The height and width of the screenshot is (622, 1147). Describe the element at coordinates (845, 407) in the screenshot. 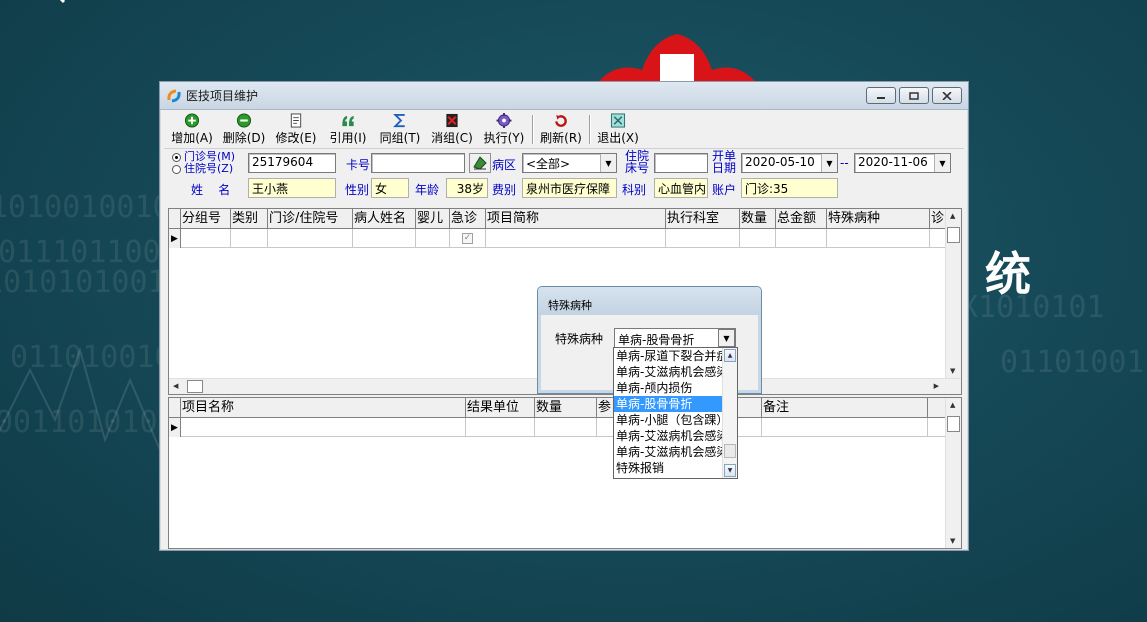

I see `column-header: 备注` at that location.